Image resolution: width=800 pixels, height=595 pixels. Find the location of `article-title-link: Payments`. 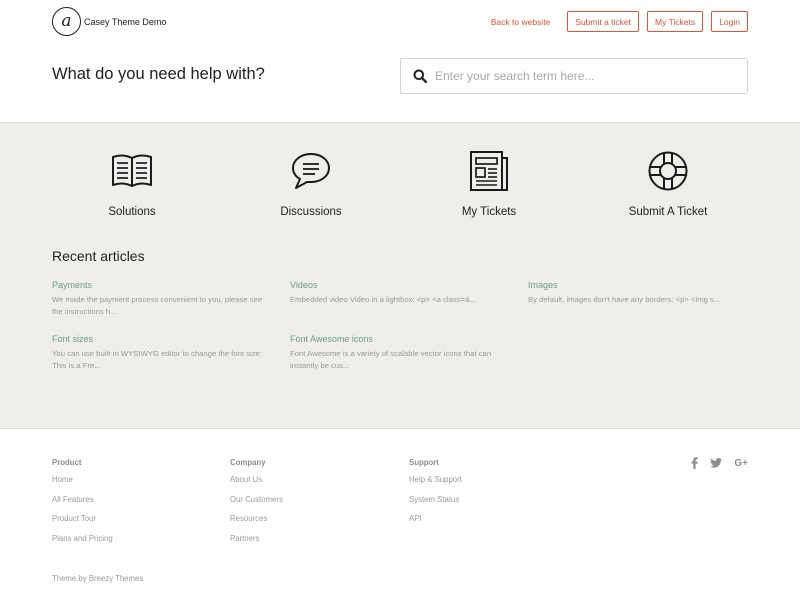

article-title-link: Payments is located at coordinates (162, 285).